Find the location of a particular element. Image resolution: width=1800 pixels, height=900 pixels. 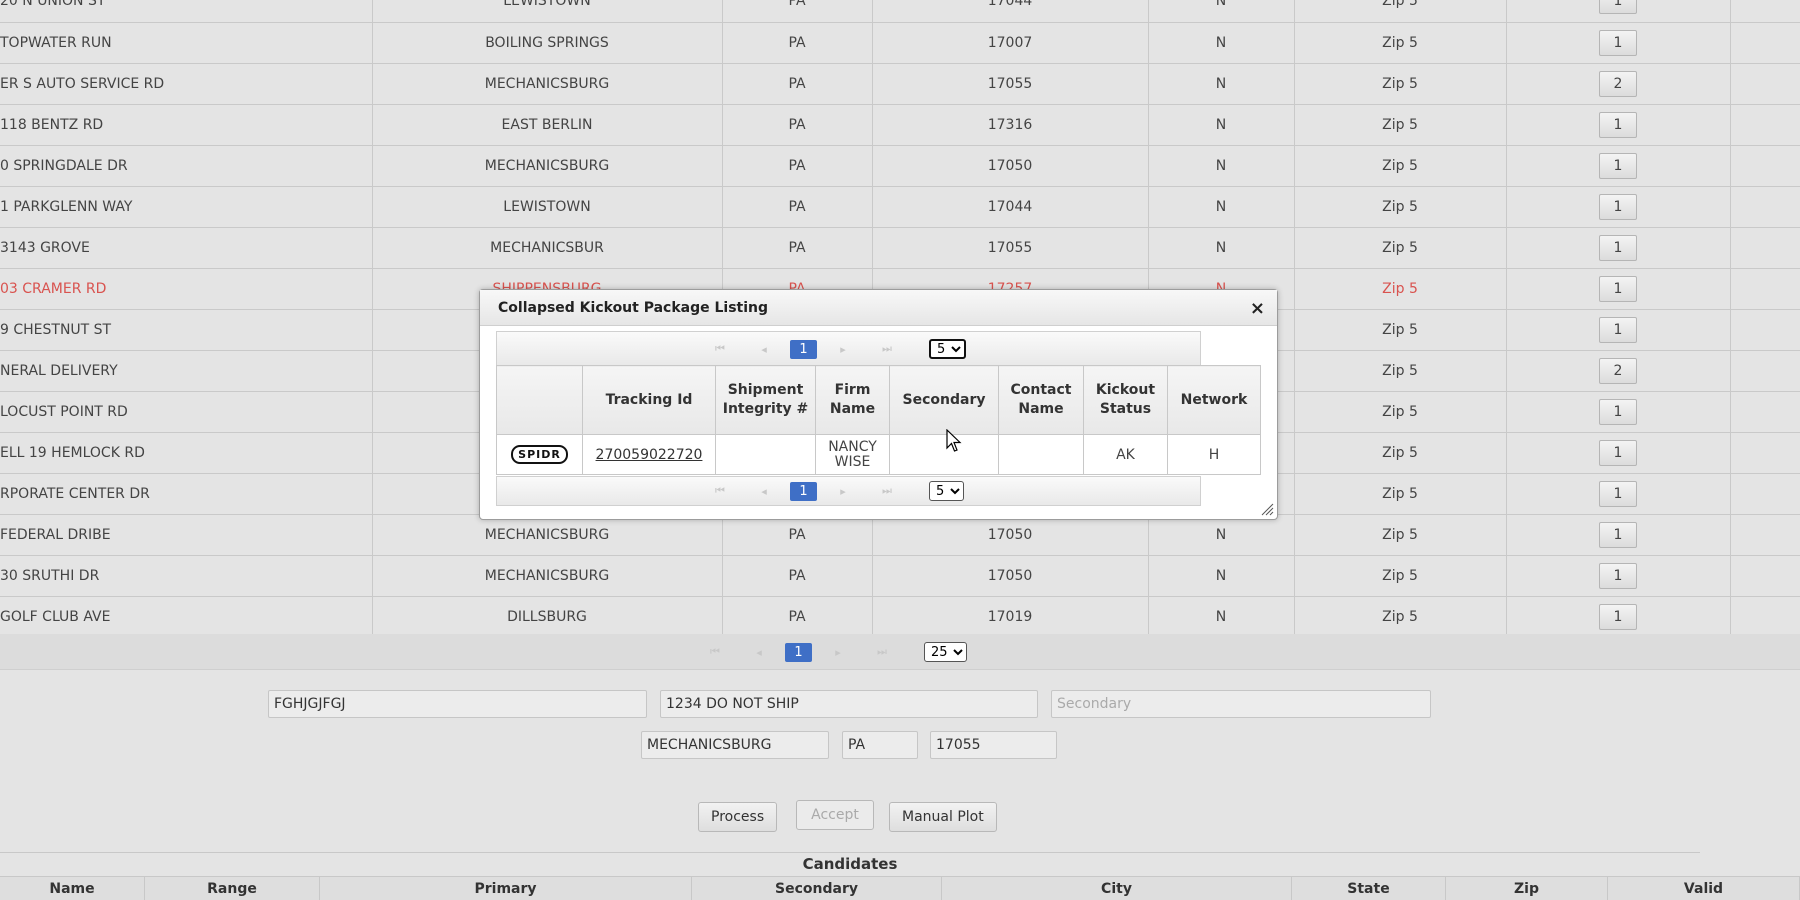

table-row: SPIDR 270059022720 NANCY WISE AK H is located at coordinates (878, 454).